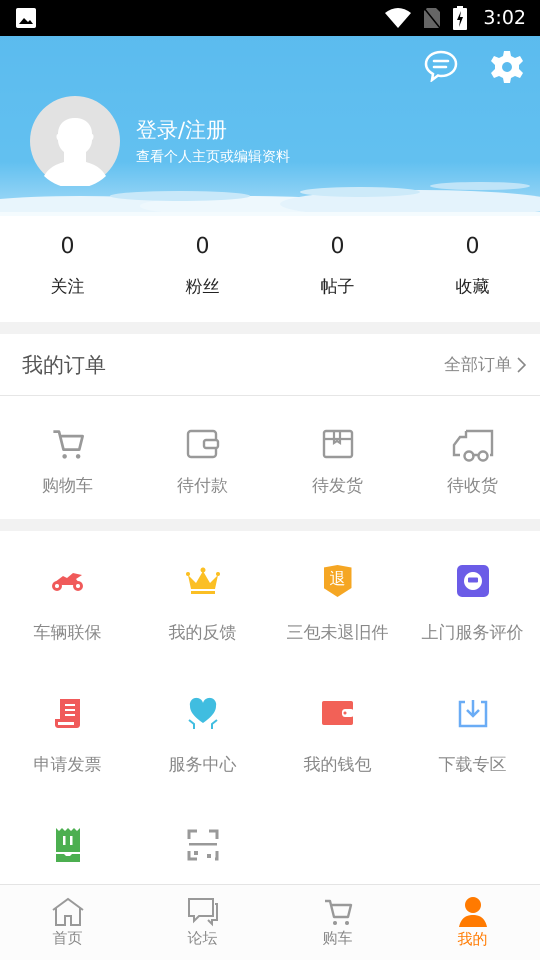 The width and height of the screenshot is (540, 960). I want to click on section-title: 我的订单, so click(64, 365).